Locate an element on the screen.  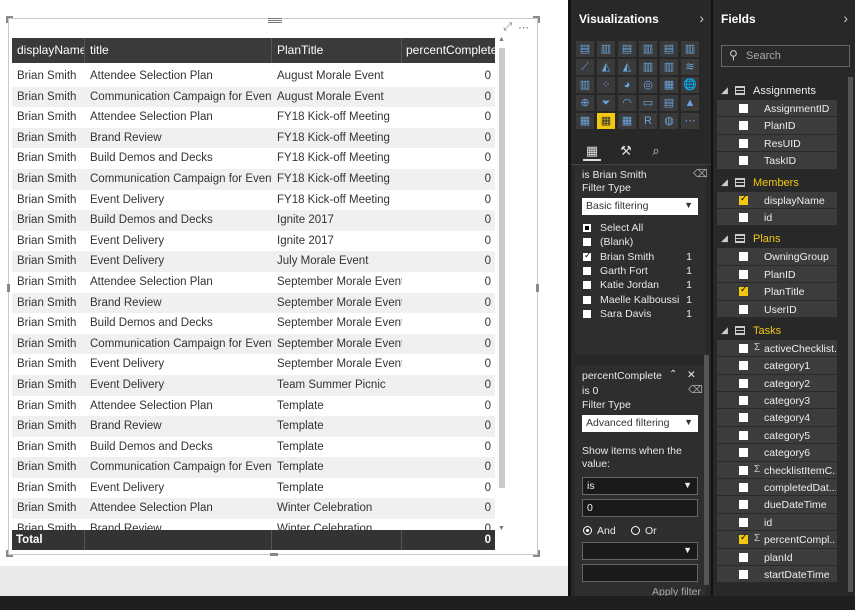
field-item: startDateTime is located at coordinates (777, 574).